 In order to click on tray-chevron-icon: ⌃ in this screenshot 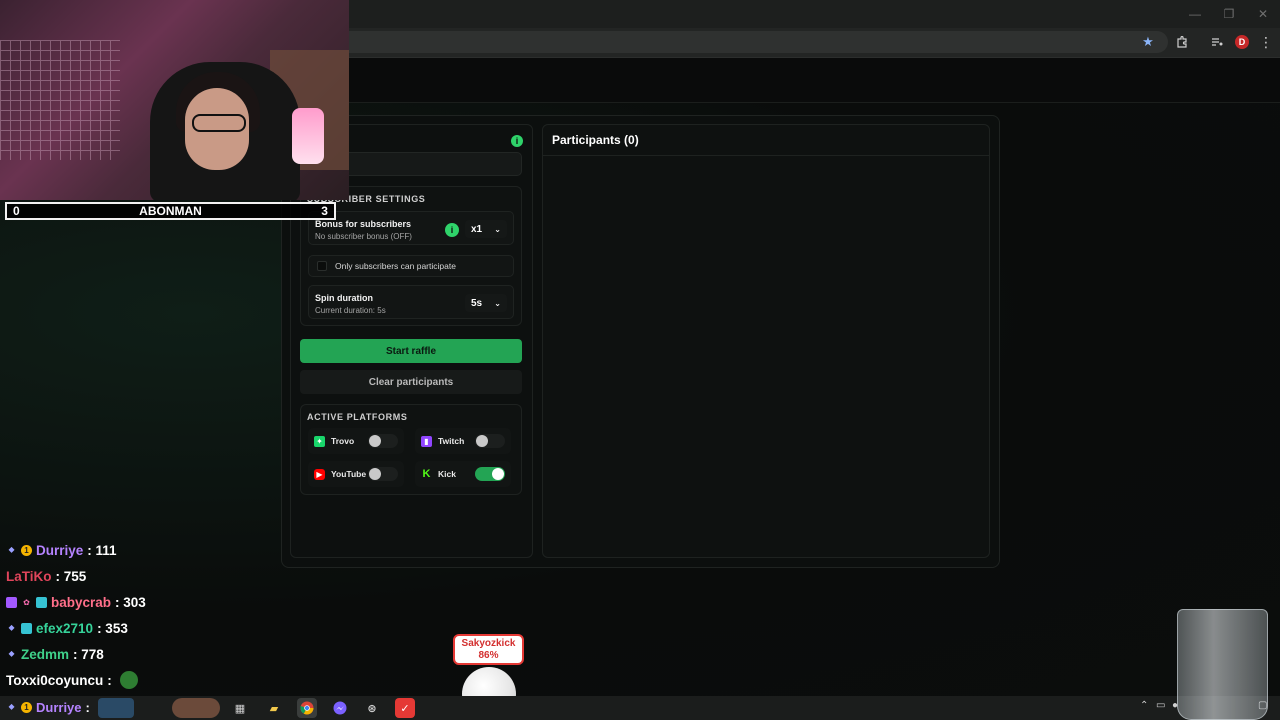, I will do `click(1144, 705)`.